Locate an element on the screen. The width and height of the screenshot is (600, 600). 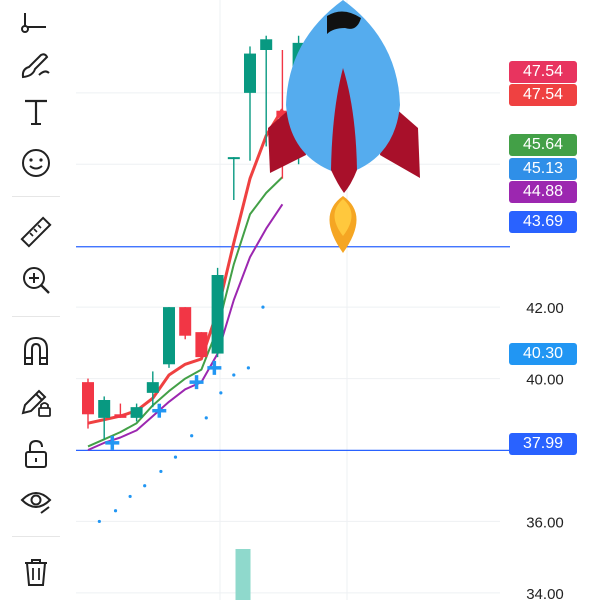
y-tick-label: 34.00 is located at coordinates (545, 593).